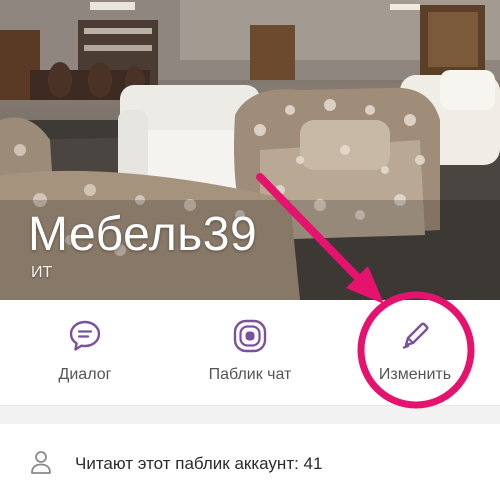 The image size is (500, 489). I want to click on person-icon, so click(41, 462).